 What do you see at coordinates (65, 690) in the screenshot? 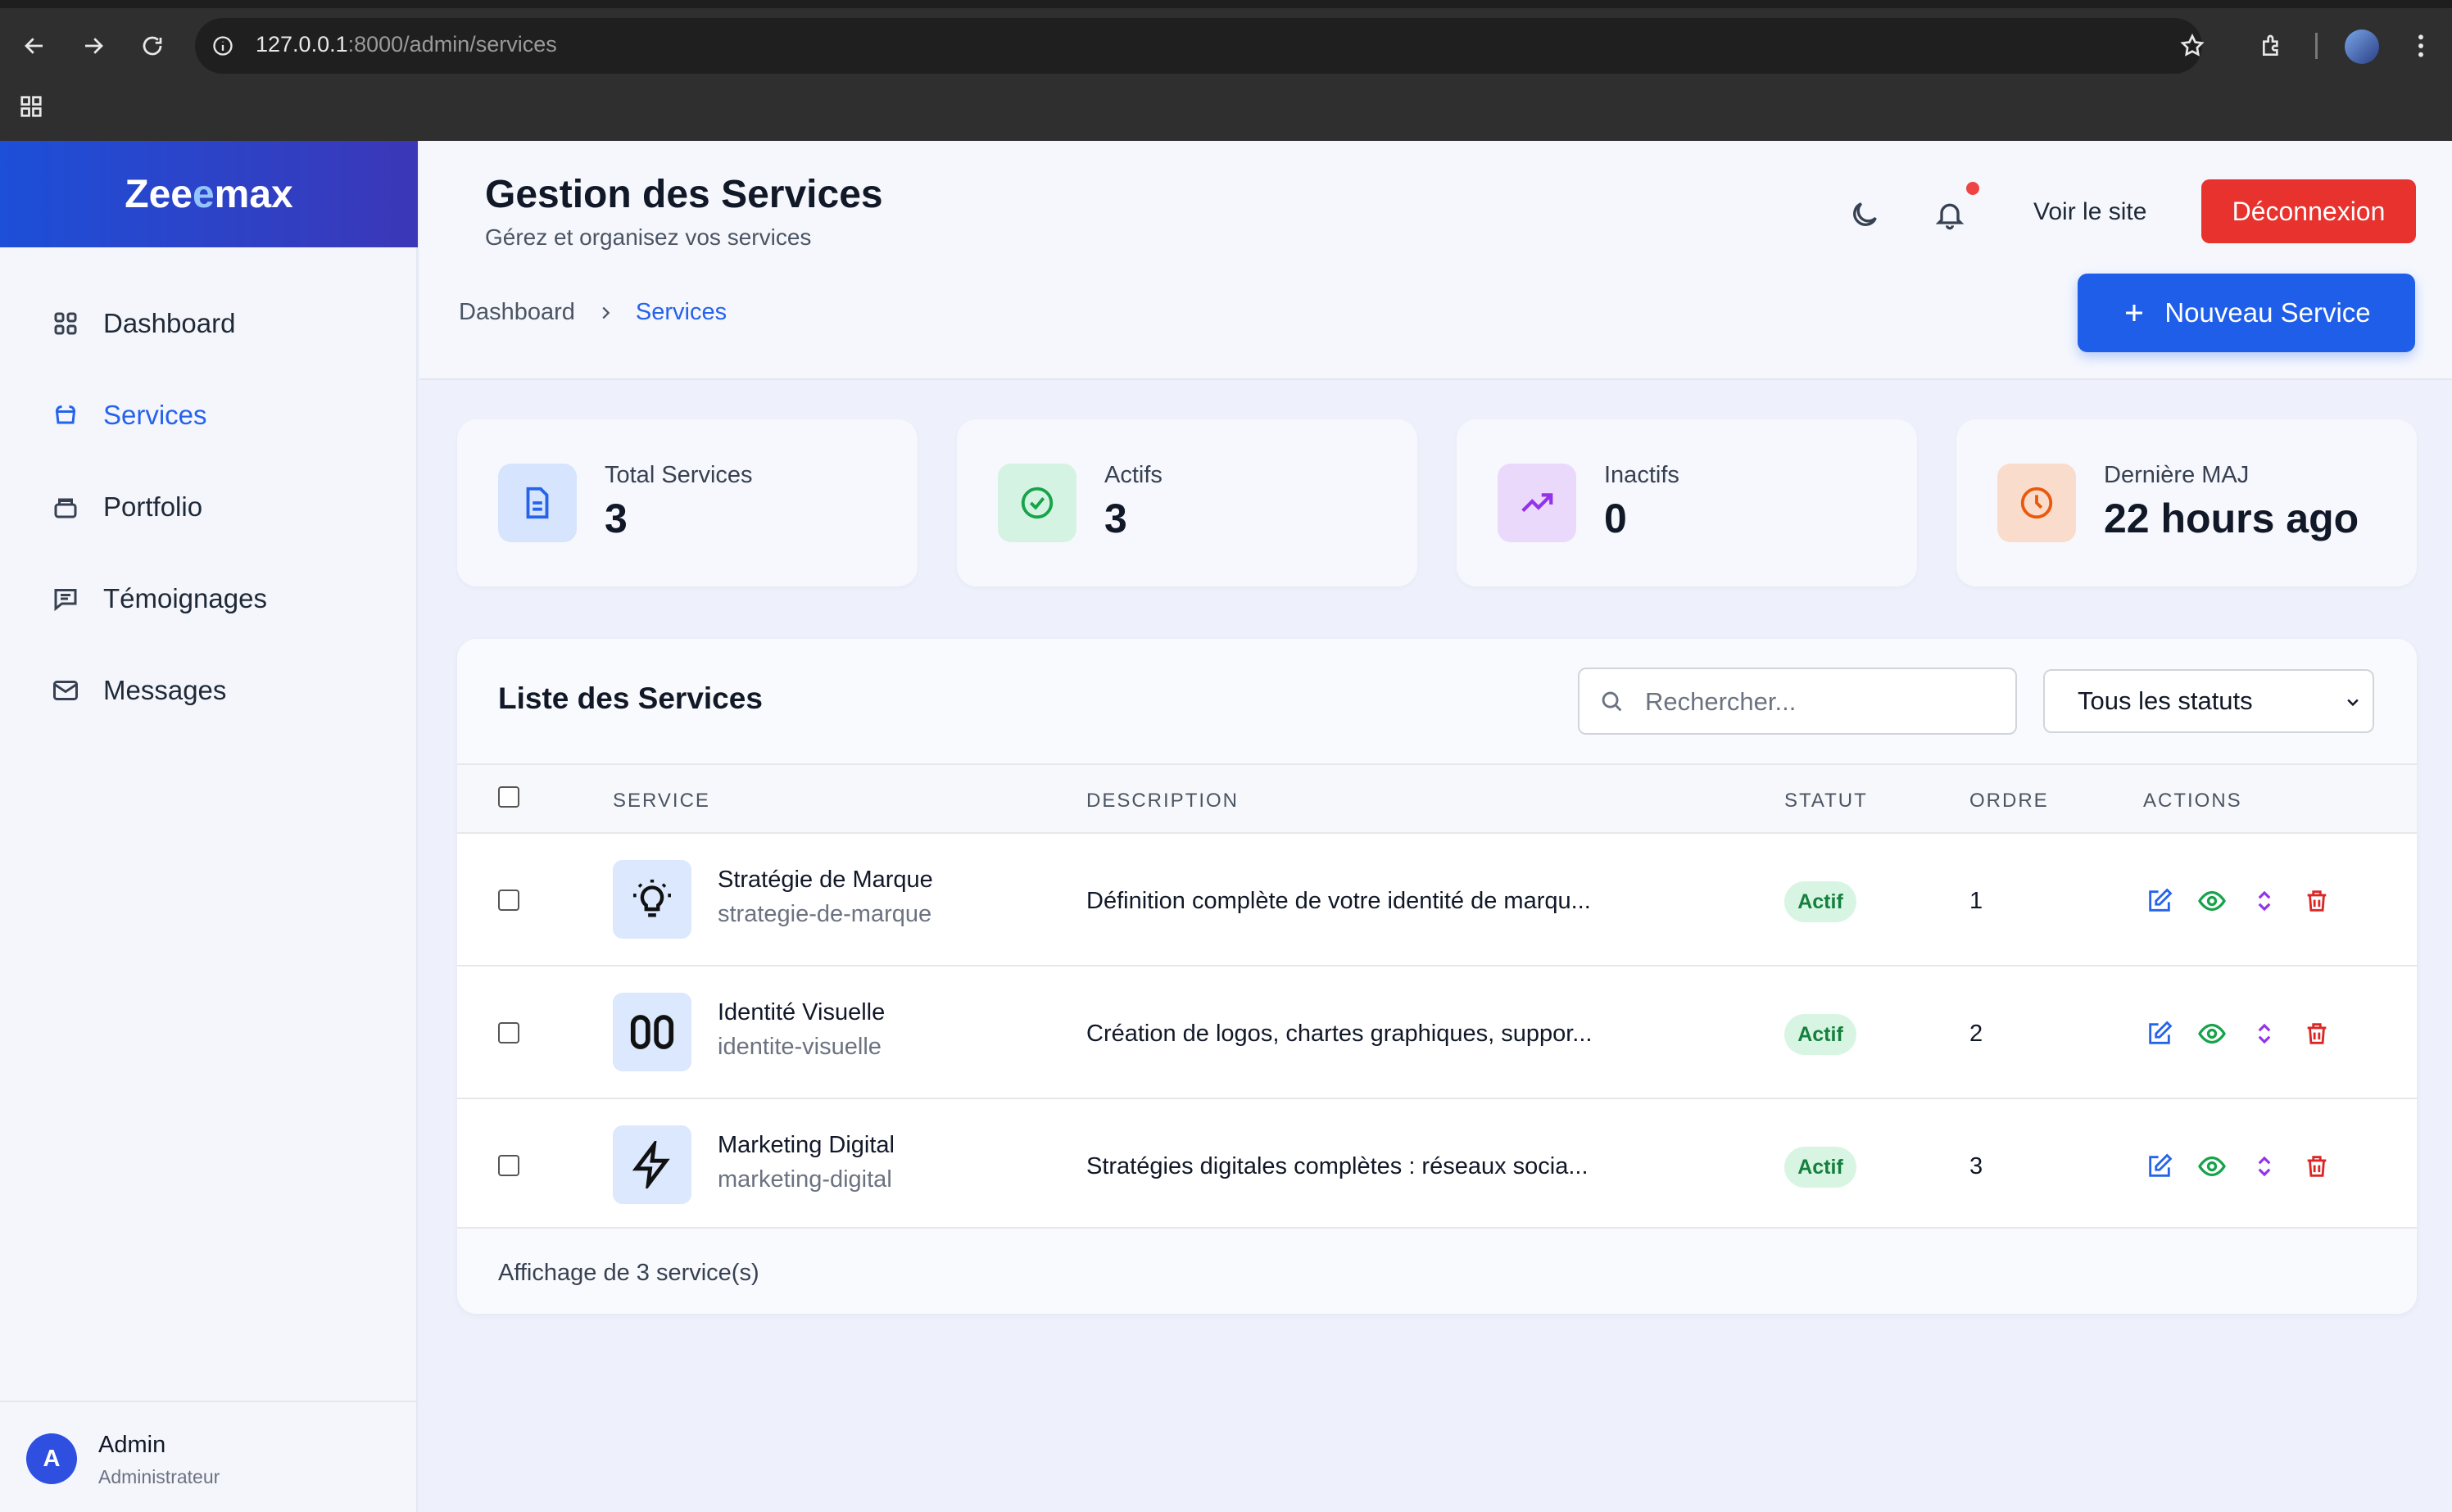
I see `mail-icon` at bounding box center [65, 690].